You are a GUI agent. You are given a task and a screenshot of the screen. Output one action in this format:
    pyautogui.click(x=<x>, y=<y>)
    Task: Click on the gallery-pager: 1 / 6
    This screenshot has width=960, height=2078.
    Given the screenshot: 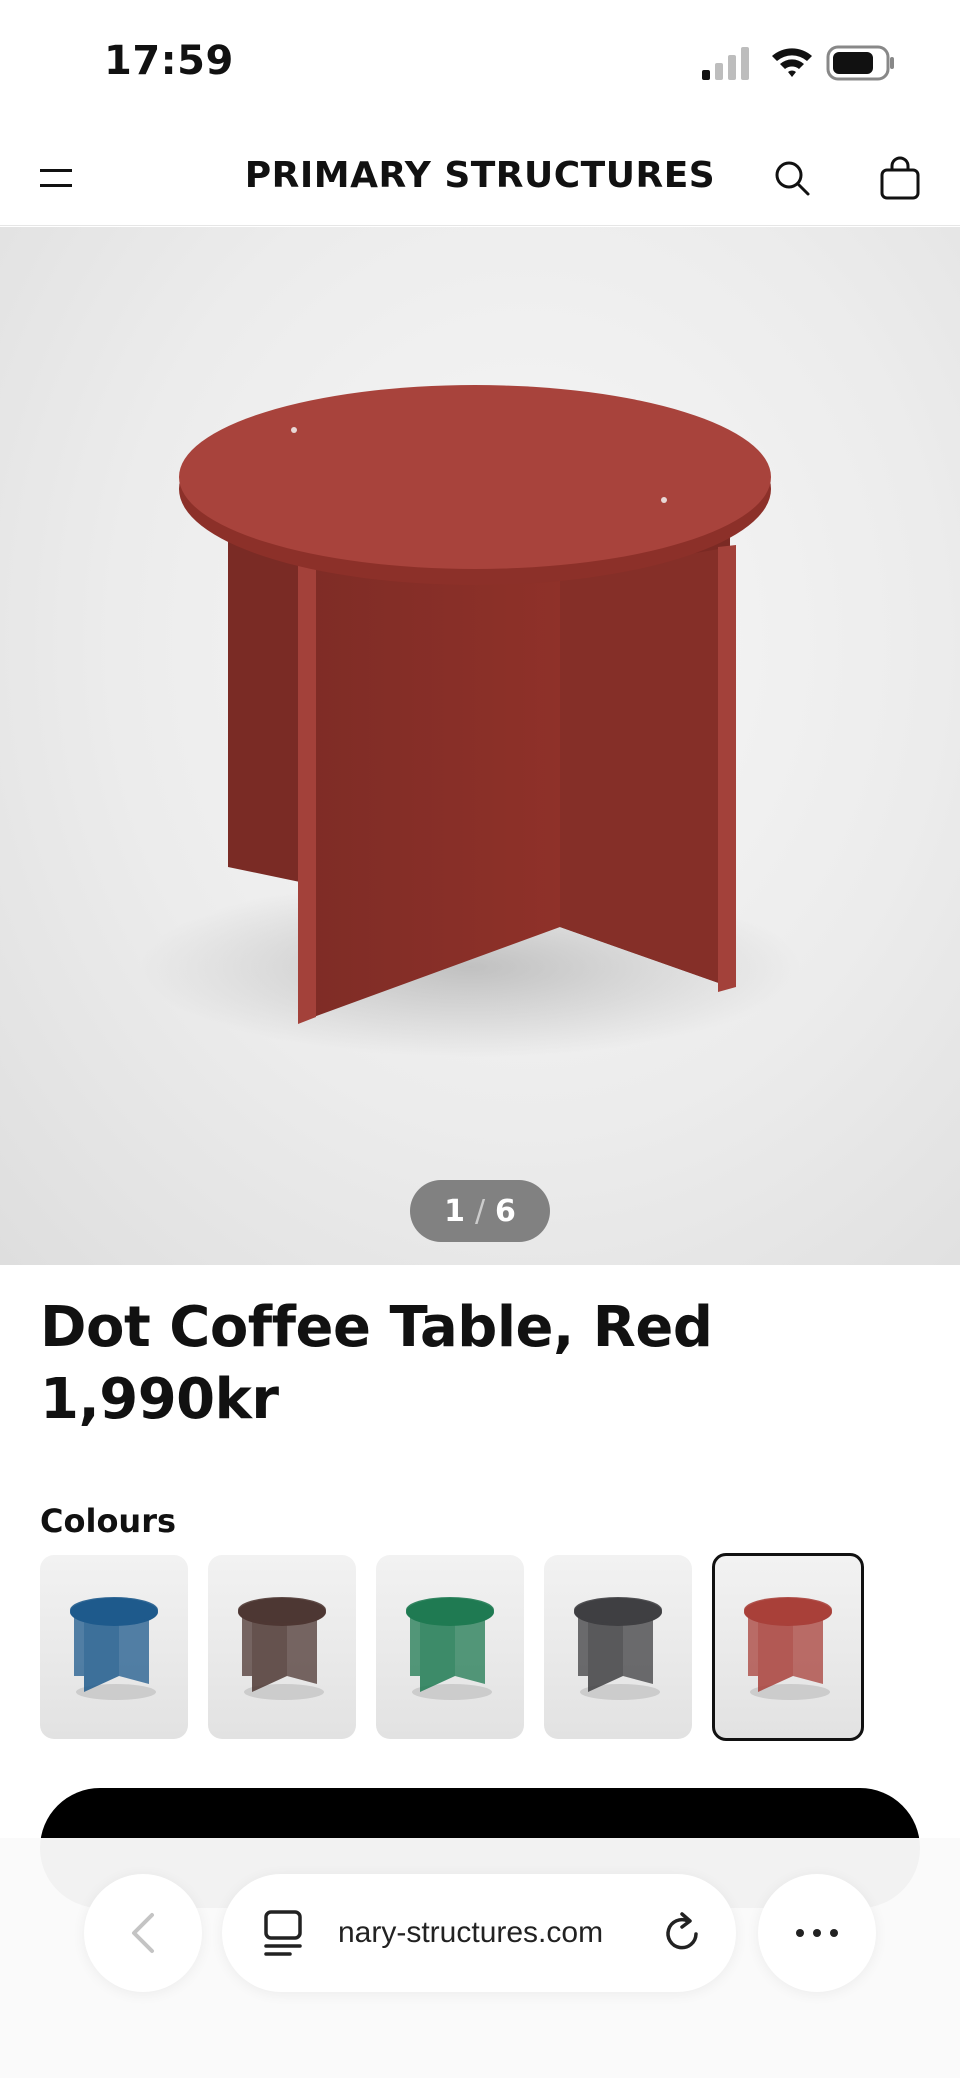 What is the action you would take?
    pyautogui.click(x=480, y=1211)
    